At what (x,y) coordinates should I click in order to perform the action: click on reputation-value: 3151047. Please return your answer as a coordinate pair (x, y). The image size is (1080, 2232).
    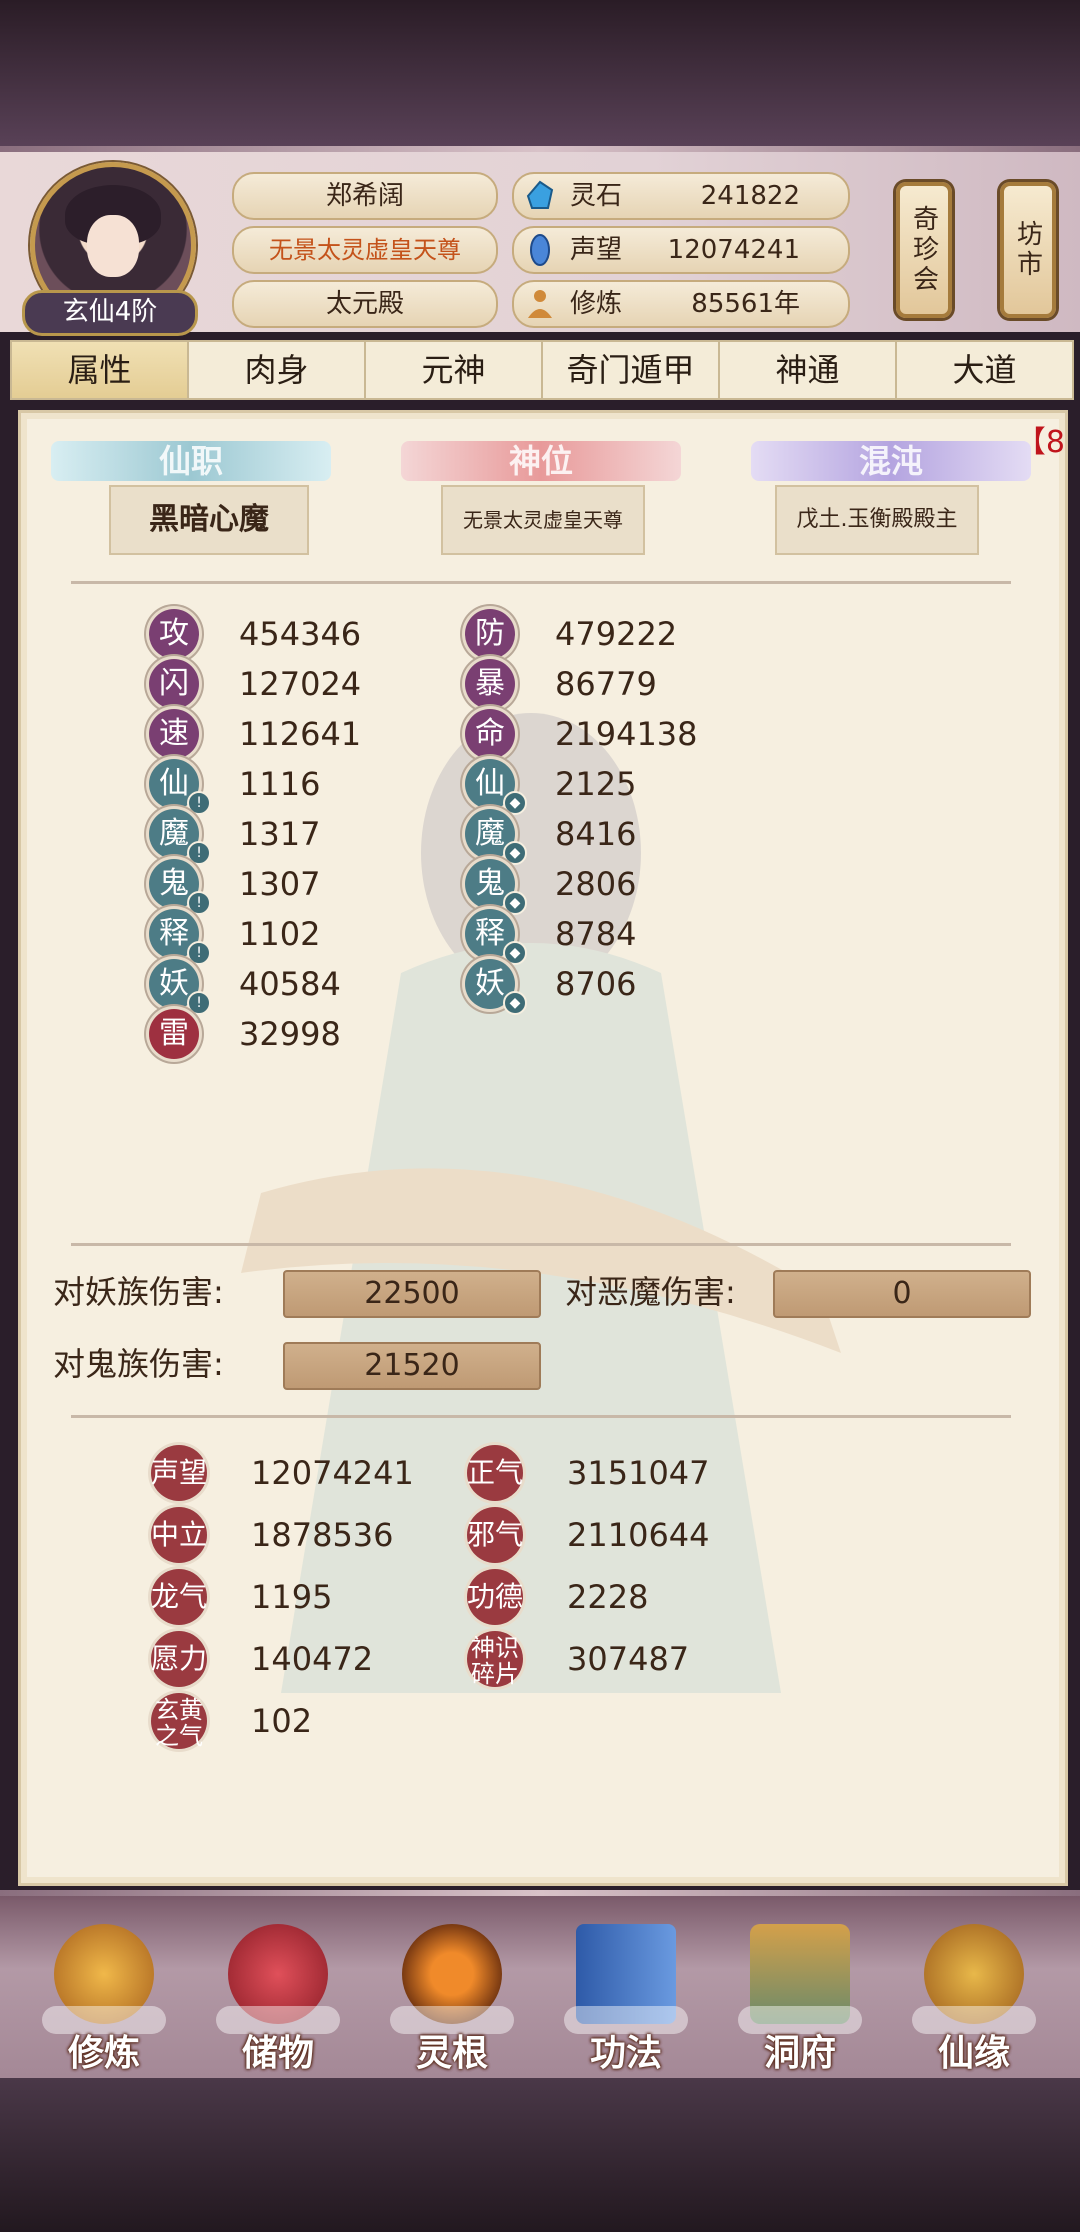
    Looking at the image, I should click on (638, 1473).